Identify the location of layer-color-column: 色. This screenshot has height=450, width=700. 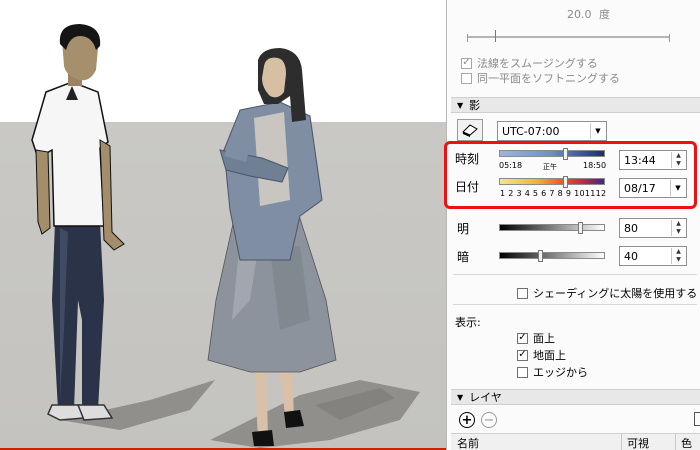
(686, 442).